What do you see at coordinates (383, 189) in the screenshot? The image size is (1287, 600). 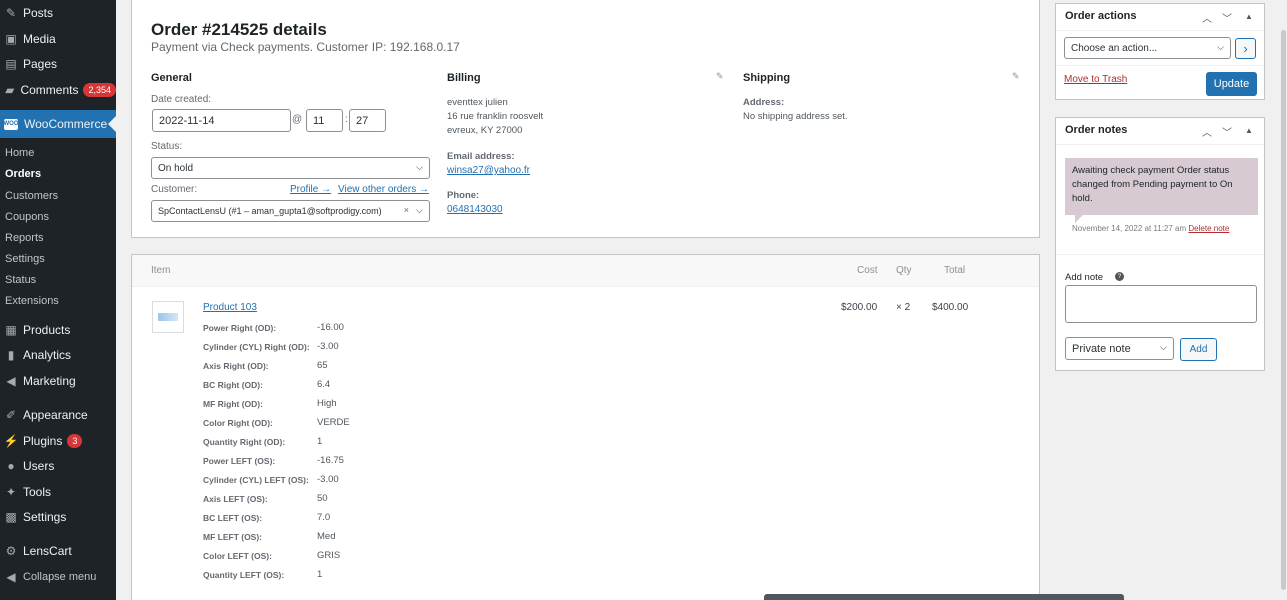 I see `view-other-orders-link: View other orders →` at bounding box center [383, 189].